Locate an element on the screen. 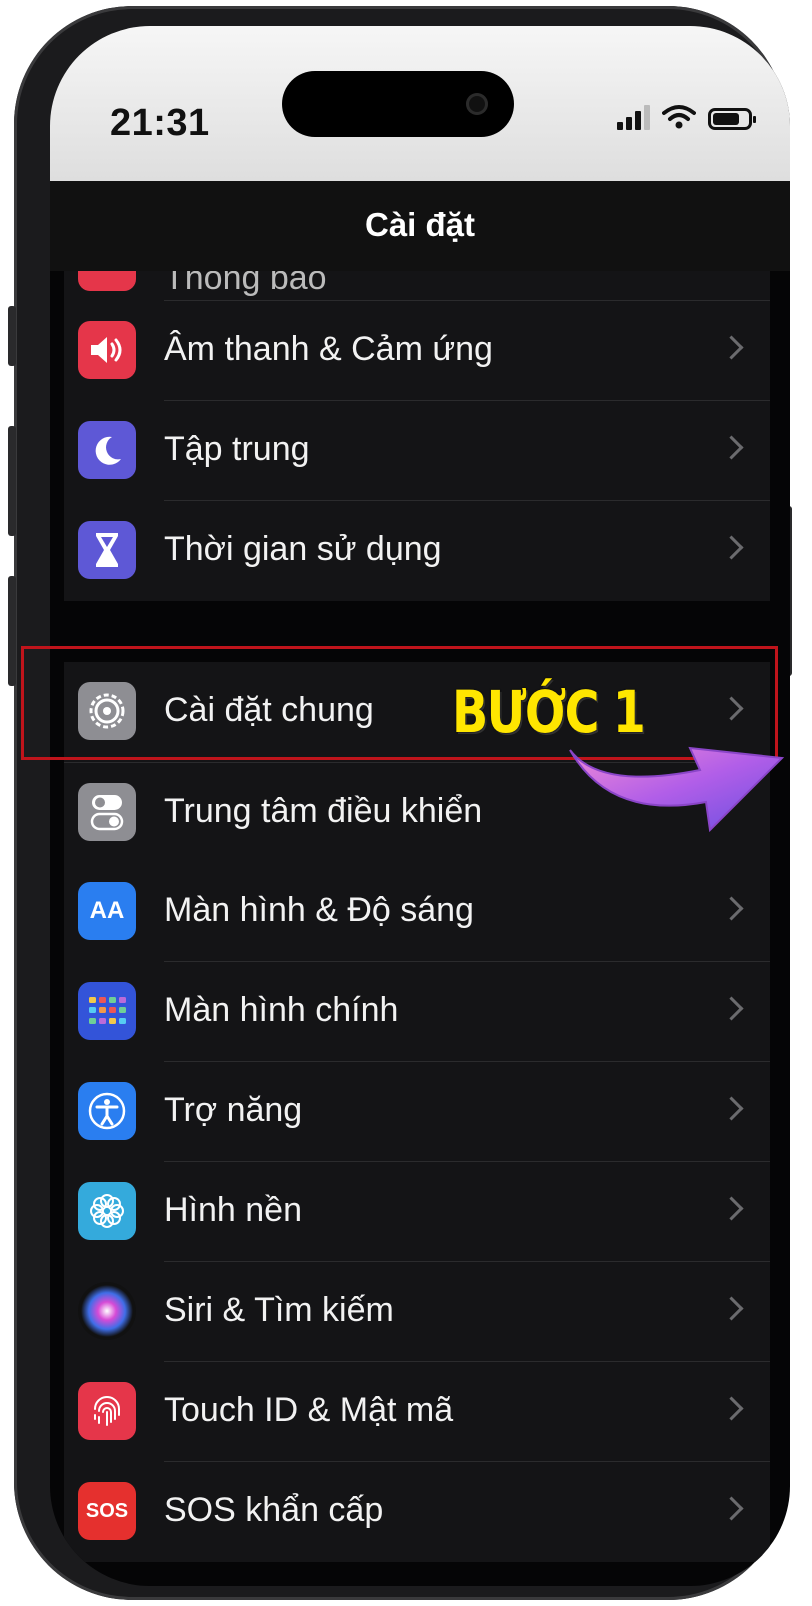 The width and height of the screenshot is (812, 1606). pointer-arrow-icon is located at coordinates (677, 789).